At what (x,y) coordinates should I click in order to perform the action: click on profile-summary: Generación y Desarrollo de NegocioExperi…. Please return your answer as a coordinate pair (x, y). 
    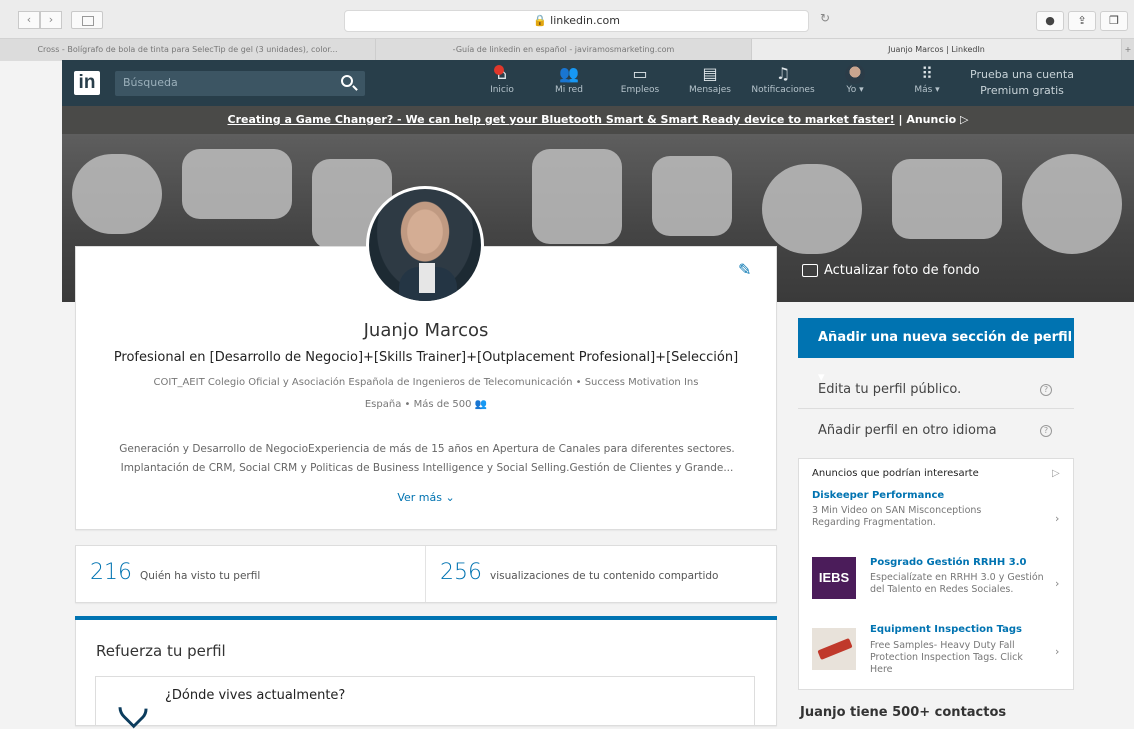
    Looking at the image, I should click on (427, 459).